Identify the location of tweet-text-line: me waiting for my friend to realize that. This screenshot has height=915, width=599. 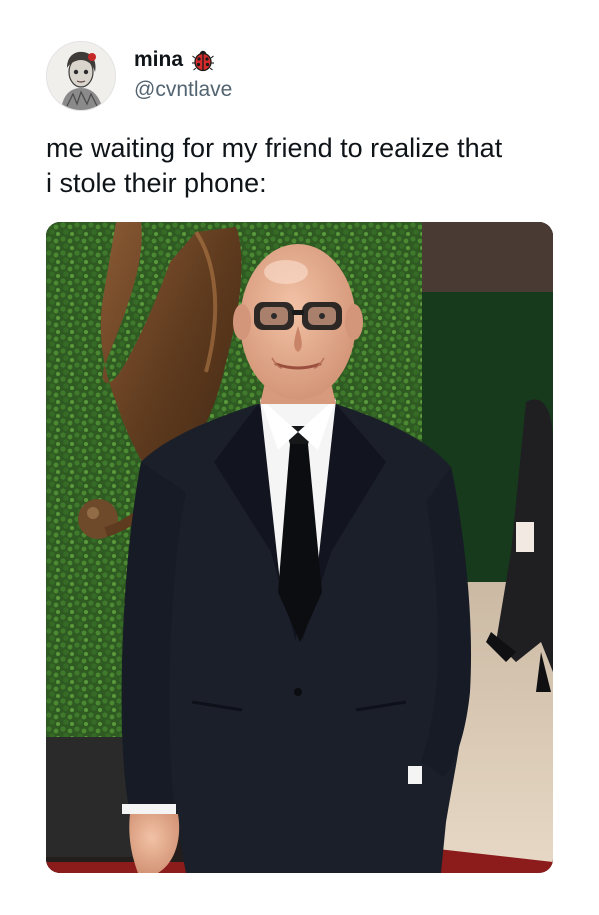
(274, 148).